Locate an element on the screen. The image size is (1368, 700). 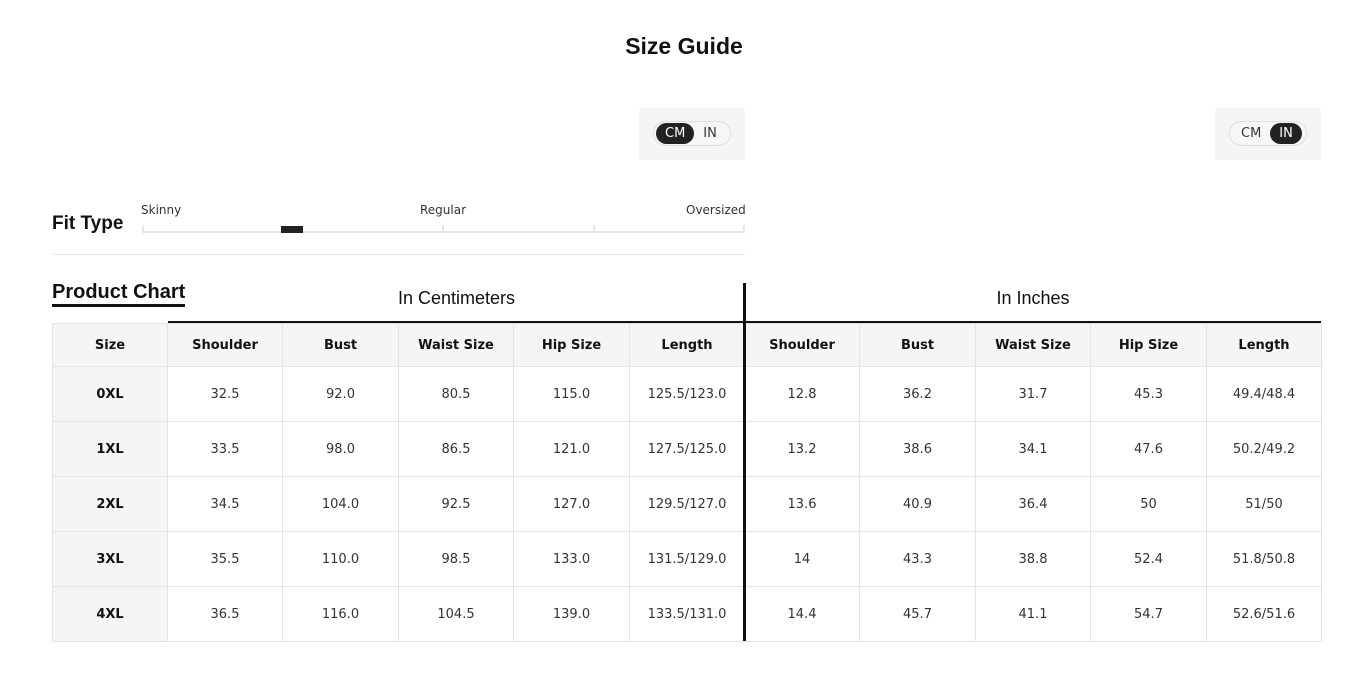
measurement-cell: 38.8 is located at coordinates (1033, 559).